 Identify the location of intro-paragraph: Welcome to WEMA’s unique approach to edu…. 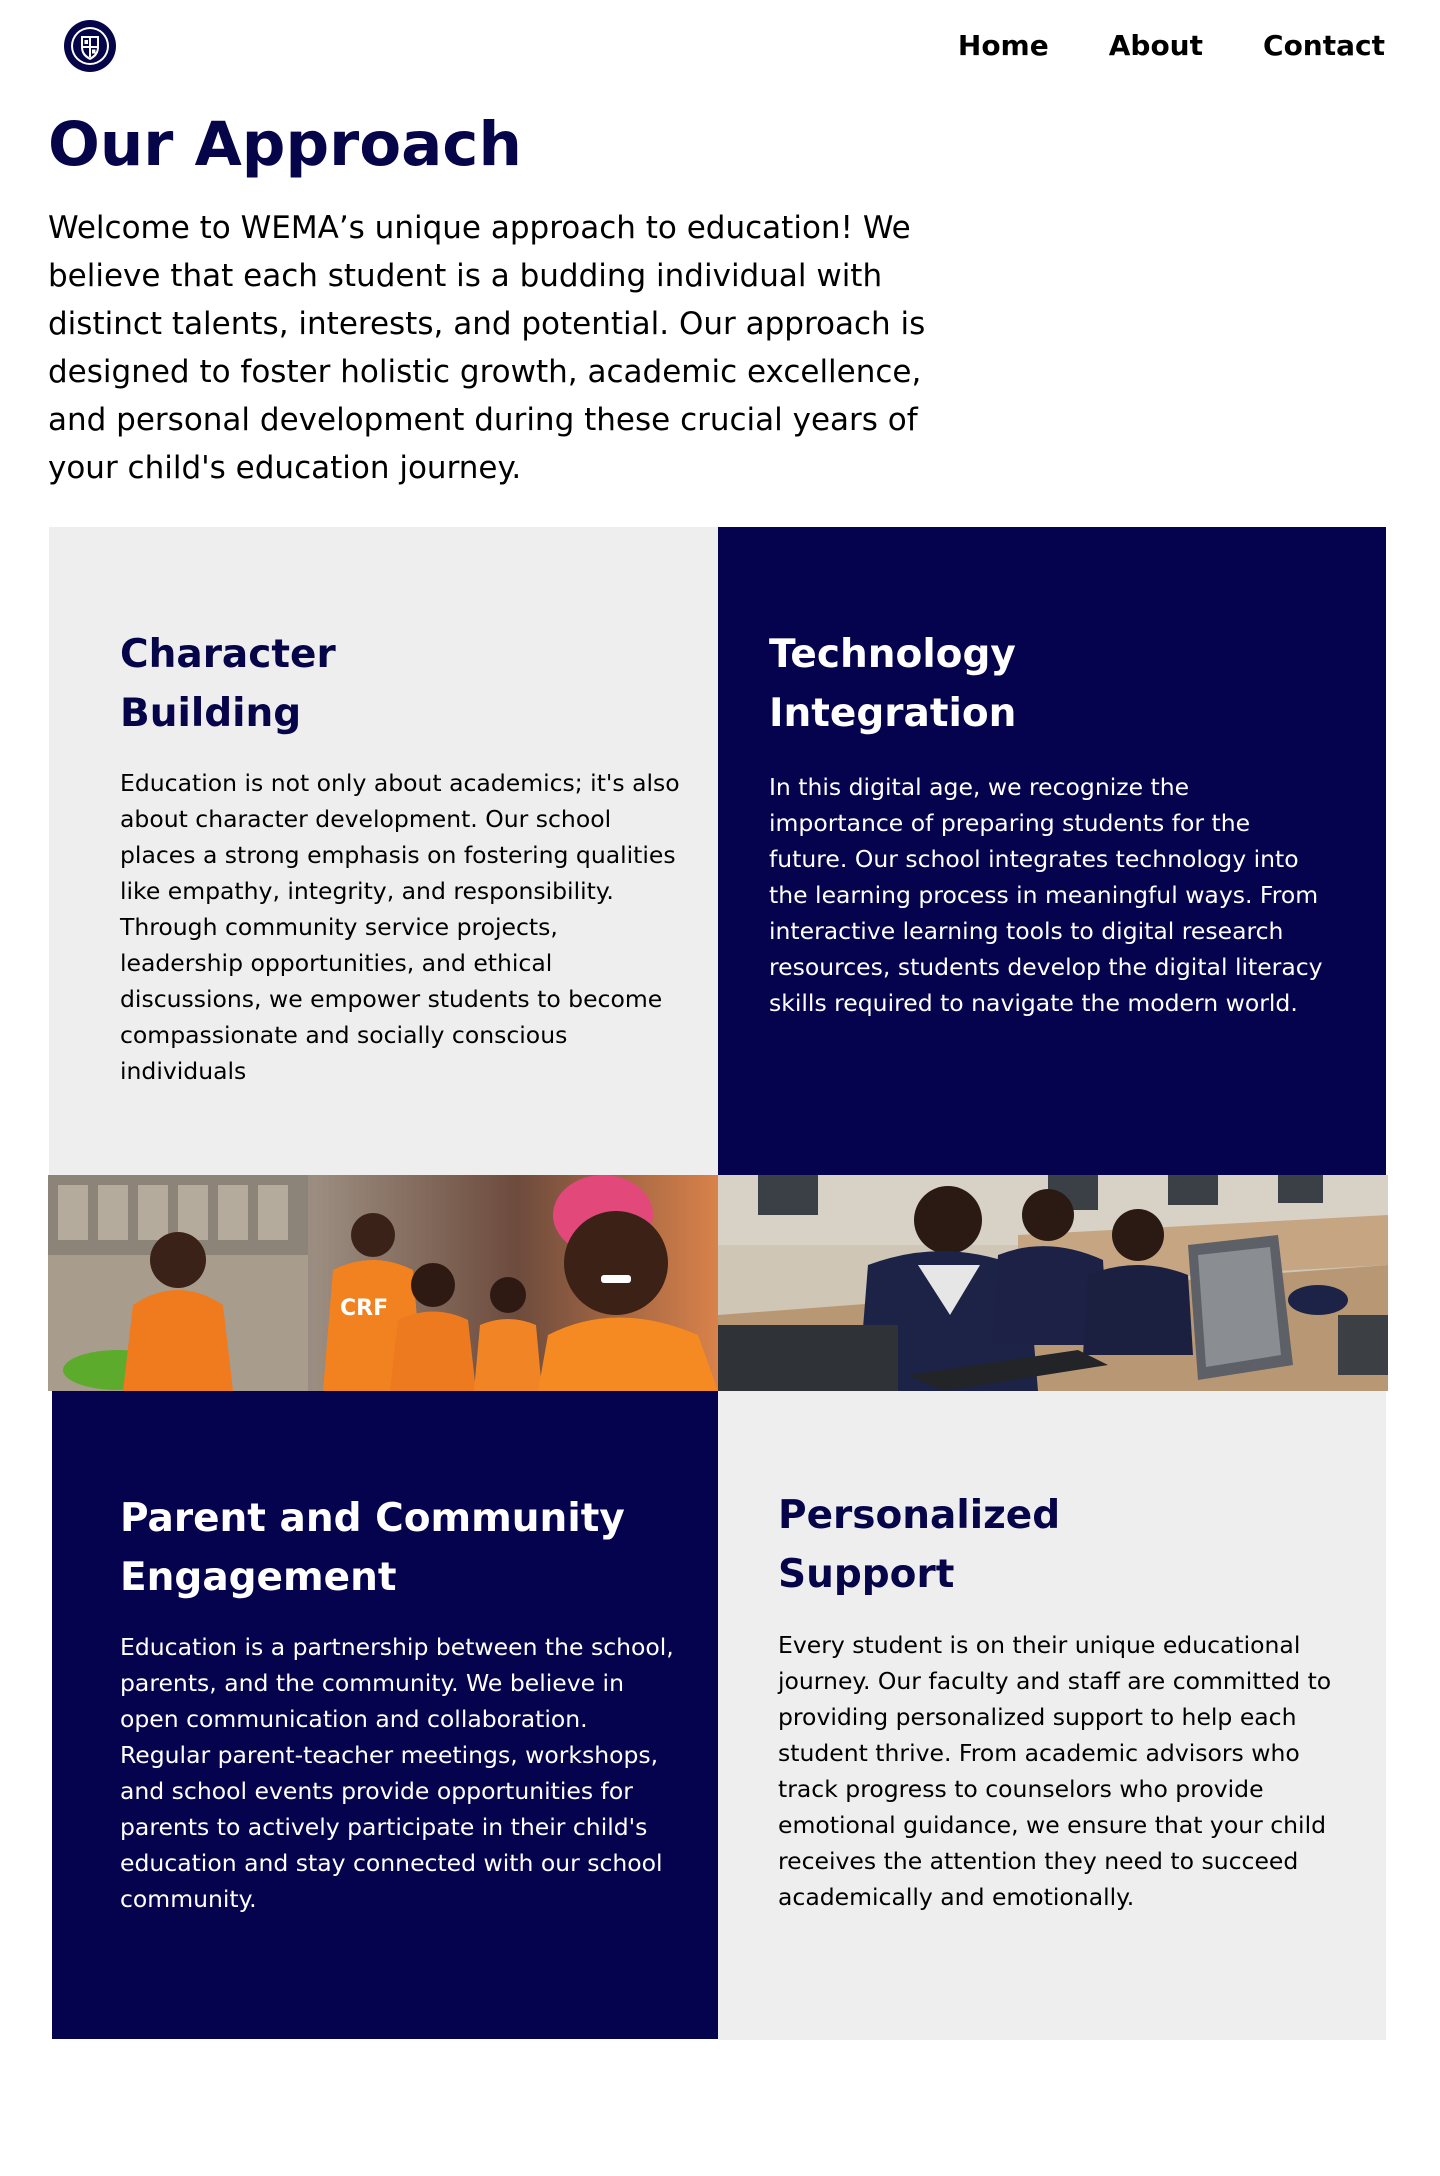
(487, 348).